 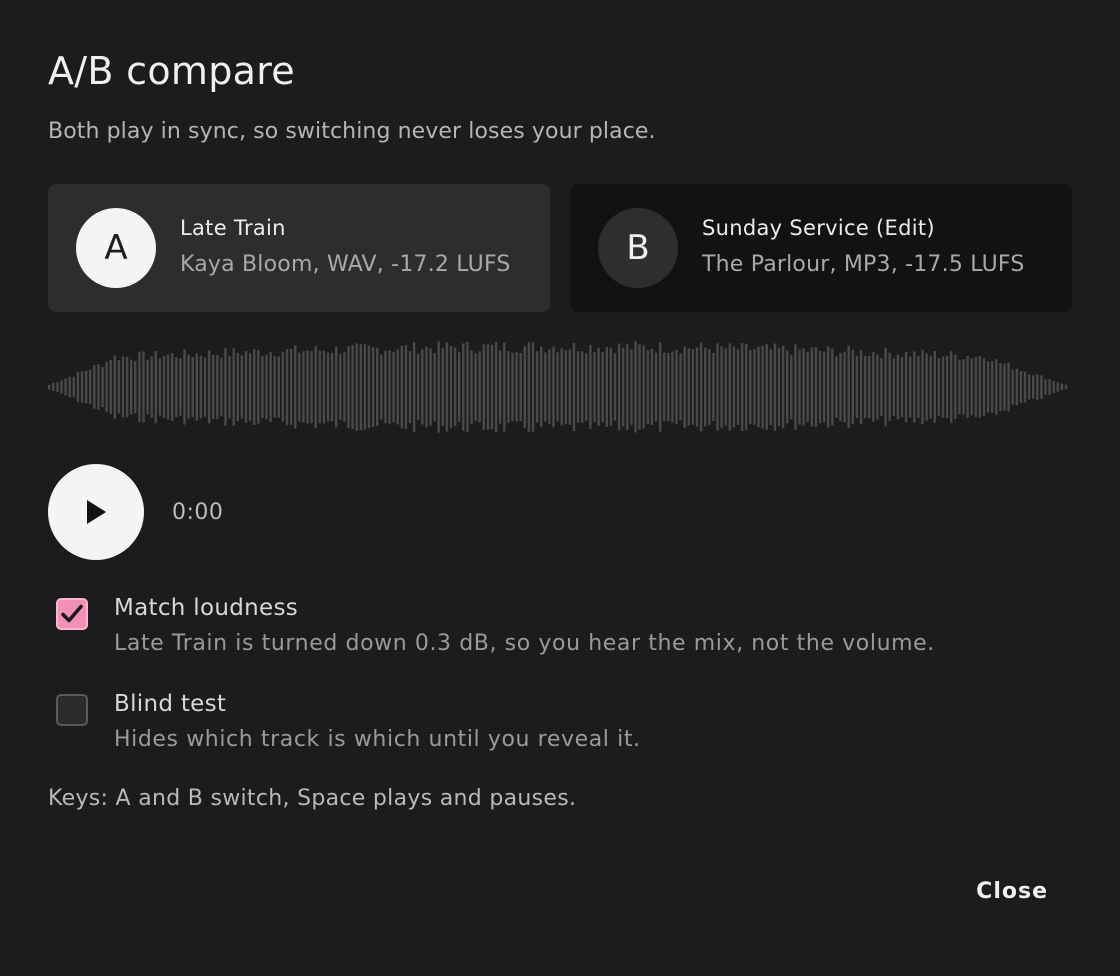 What do you see at coordinates (560, 388) in the screenshot?
I see `waveform` at bounding box center [560, 388].